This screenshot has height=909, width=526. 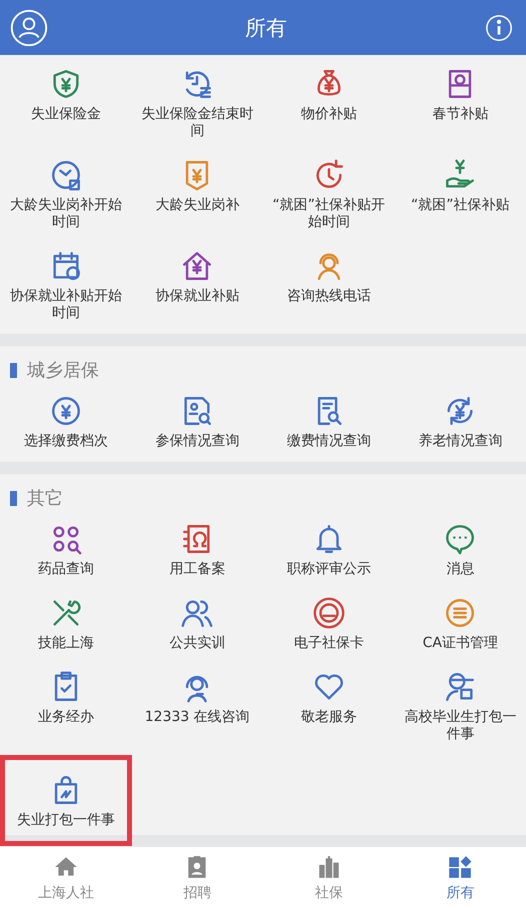 I want to click on menu-label: 技能上海, so click(x=66, y=643).